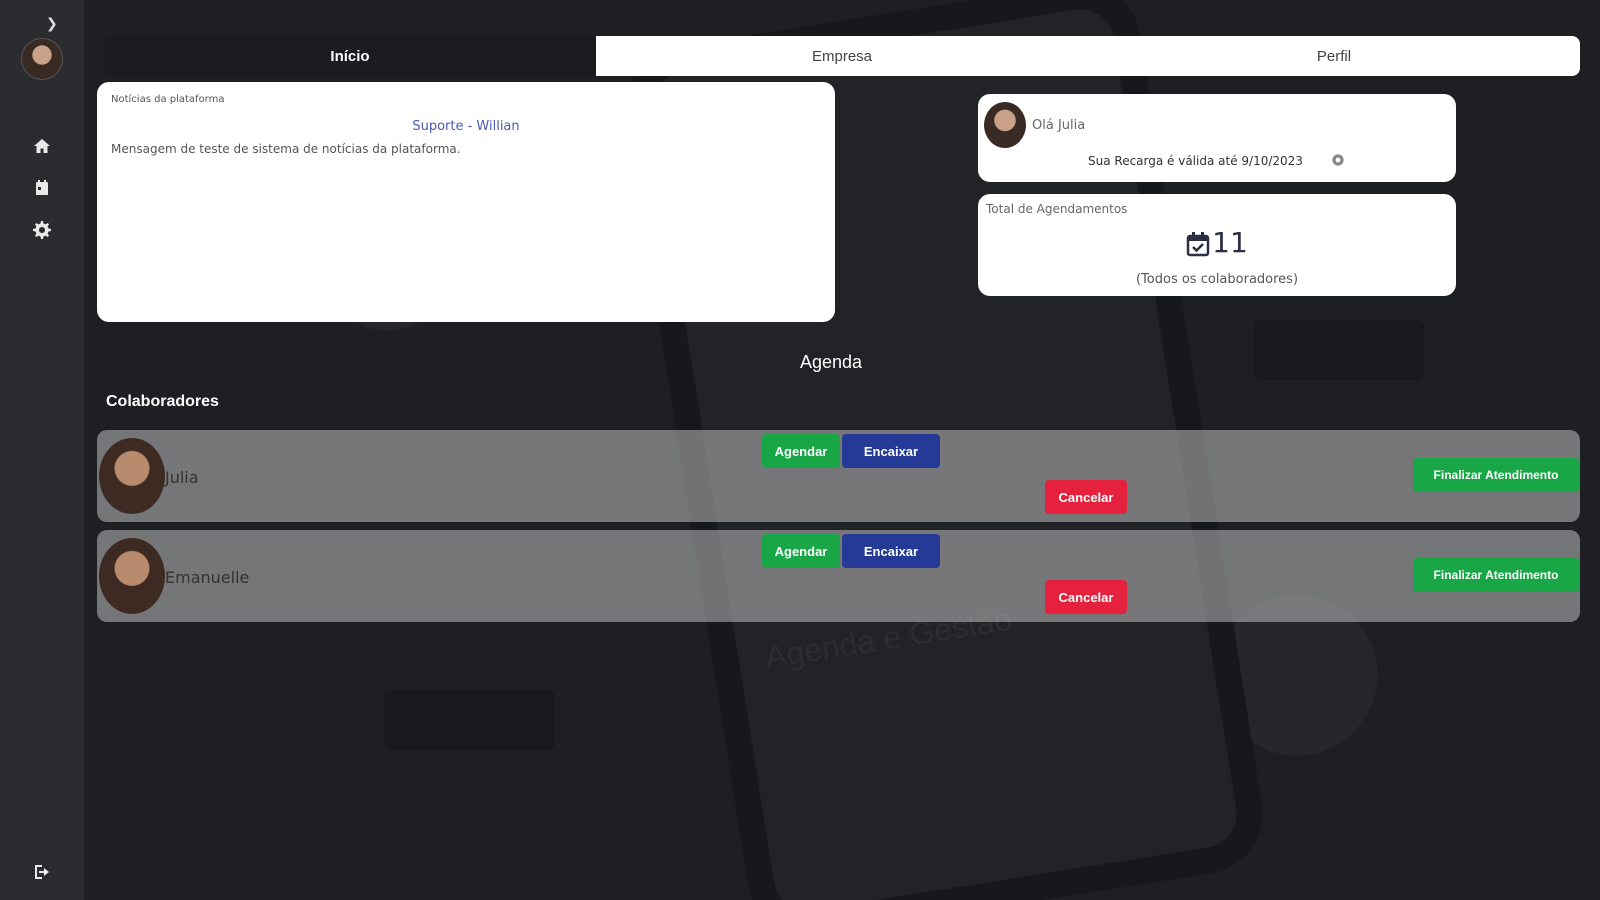 Image resolution: width=1600 pixels, height=900 pixels. I want to click on news-author: Suporte - Willian, so click(466, 126).